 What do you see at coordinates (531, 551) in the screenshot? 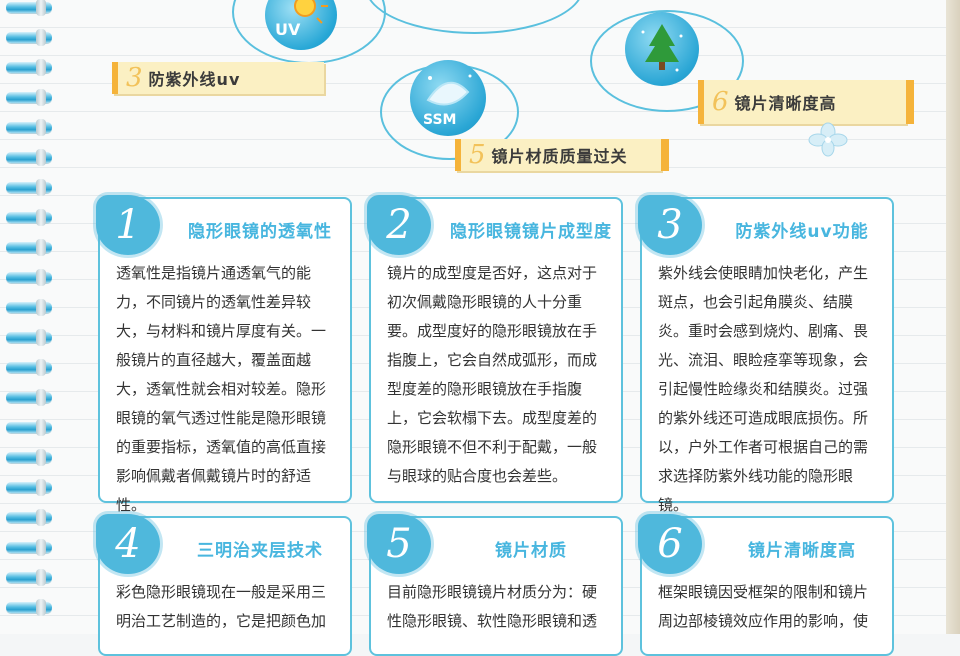
I see `card-title: 镜片材质` at bounding box center [531, 551].